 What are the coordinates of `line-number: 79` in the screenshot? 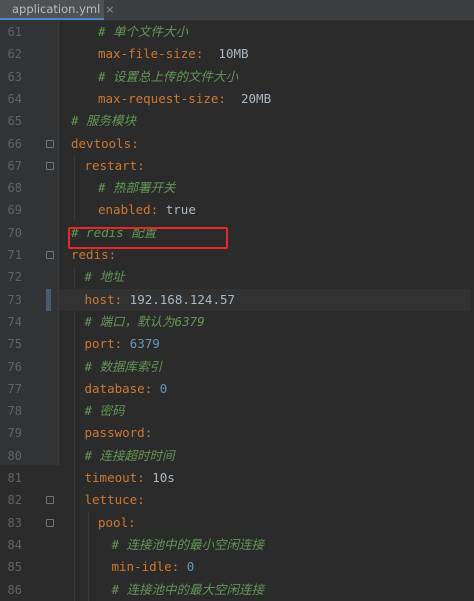 It's located at (14, 433).